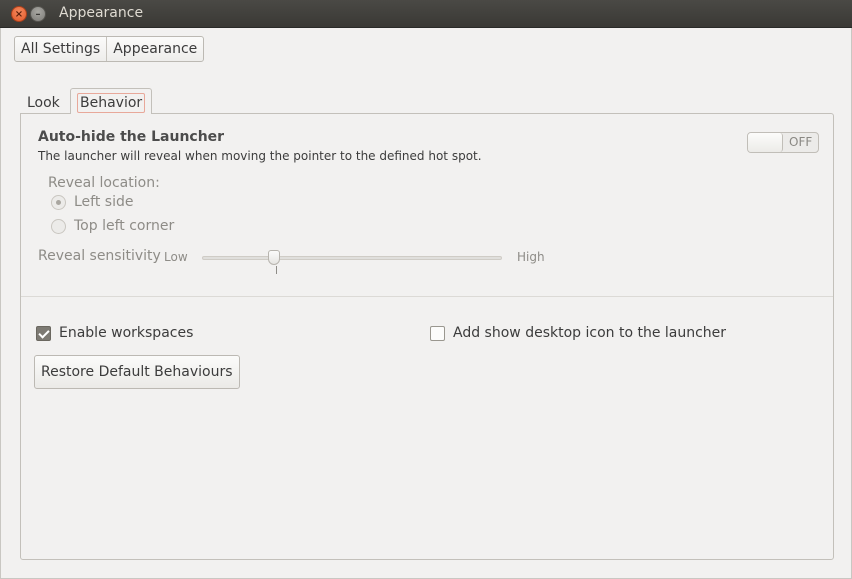 The height and width of the screenshot is (579, 852). I want to click on reveal-top-left-corner: Top left corner, so click(112, 226).